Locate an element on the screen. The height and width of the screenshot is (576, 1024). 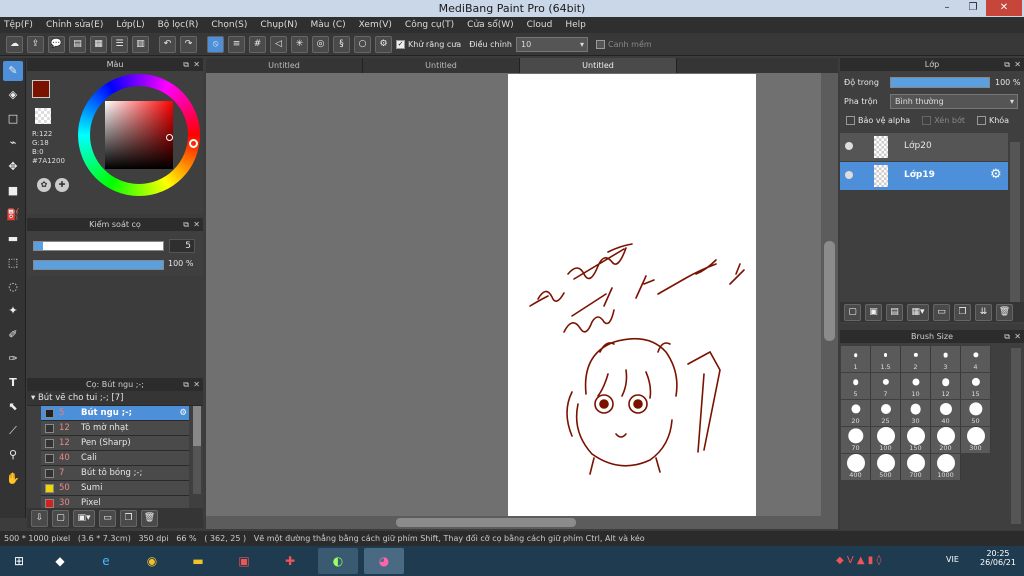
comment-icon: 💬 is located at coordinates (56, 44).